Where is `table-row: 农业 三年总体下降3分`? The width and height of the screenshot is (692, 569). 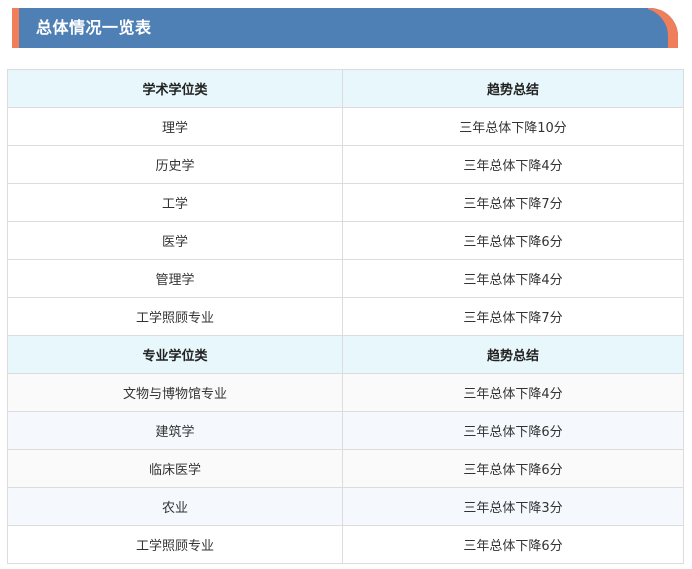
table-row: 农业 三年总体下降3分 is located at coordinates (345, 506).